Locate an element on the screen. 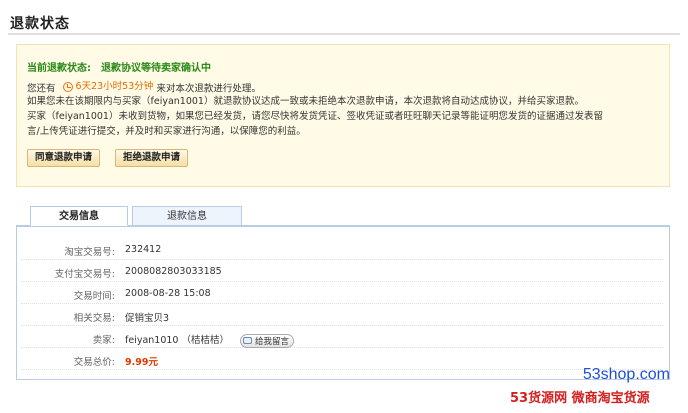  total-price: 9.99元 is located at coordinates (141, 362).